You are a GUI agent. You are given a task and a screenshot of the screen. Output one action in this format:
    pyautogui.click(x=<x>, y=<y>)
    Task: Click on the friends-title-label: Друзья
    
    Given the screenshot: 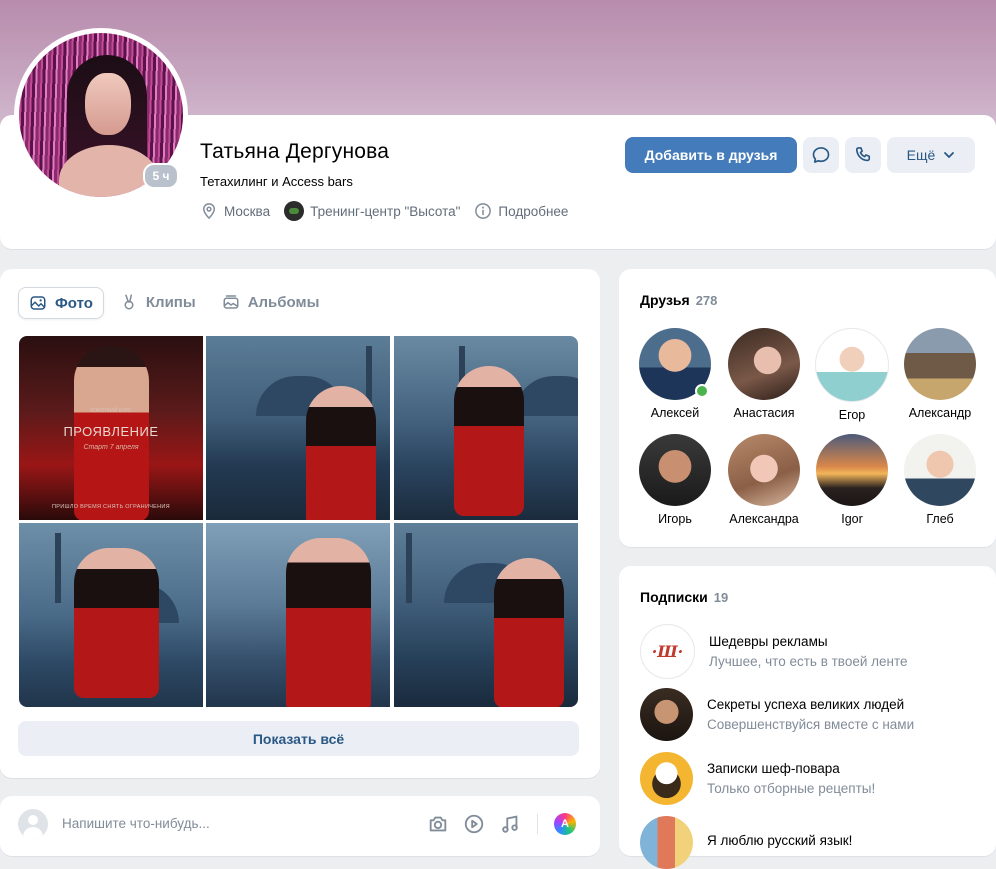 What is the action you would take?
    pyautogui.click(x=665, y=300)
    